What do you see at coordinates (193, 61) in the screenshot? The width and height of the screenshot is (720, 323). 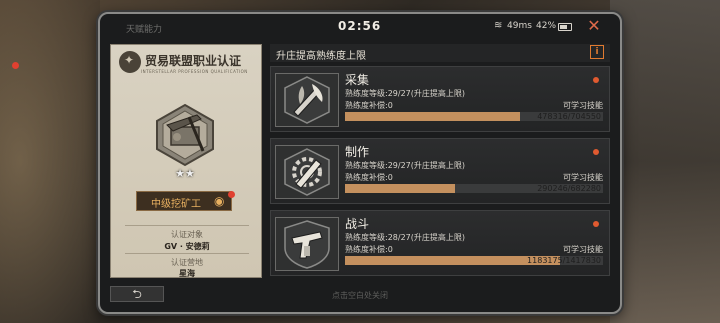 I see `certificate-title: 贸易联盟职业认证` at bounding box center [193, 61].